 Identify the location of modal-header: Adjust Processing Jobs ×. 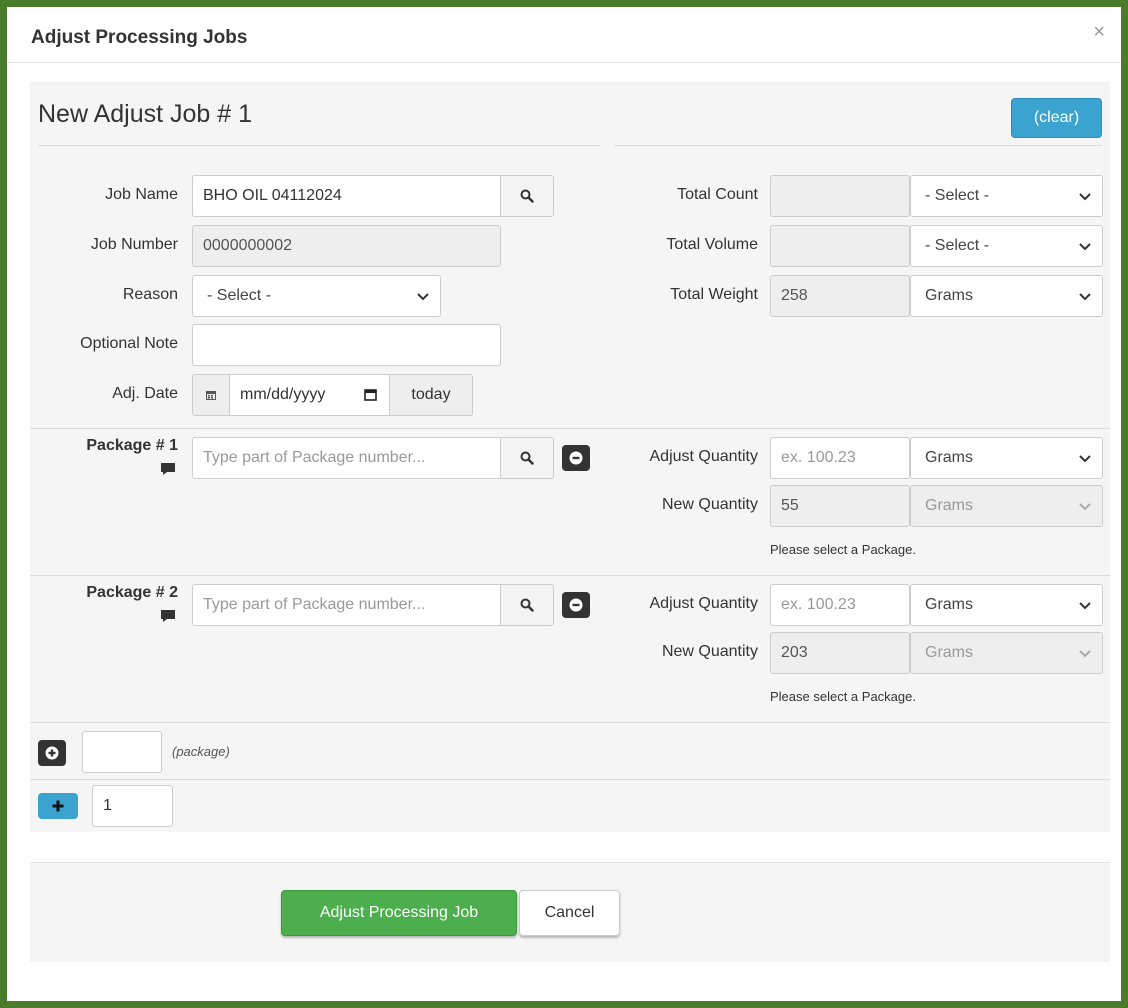
(564, 35).